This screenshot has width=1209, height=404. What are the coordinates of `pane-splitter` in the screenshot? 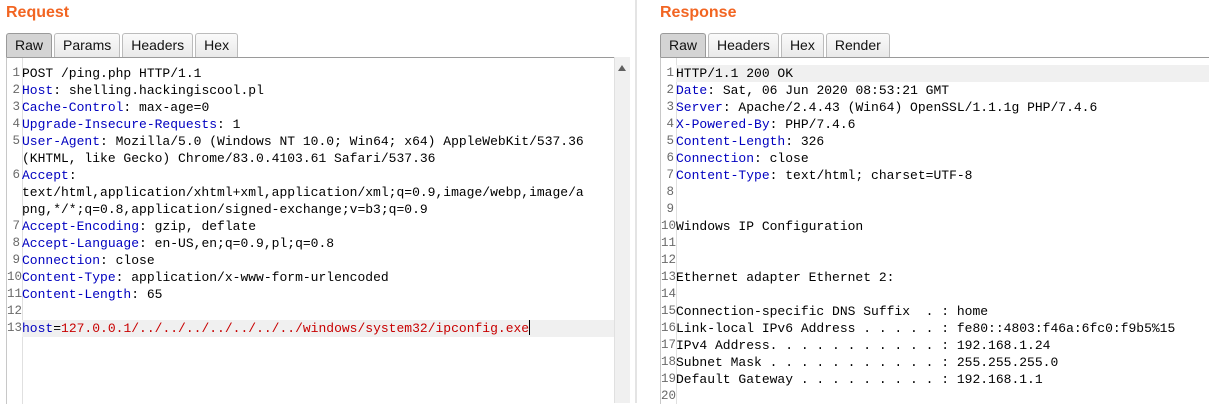 It's located at (642, 201).